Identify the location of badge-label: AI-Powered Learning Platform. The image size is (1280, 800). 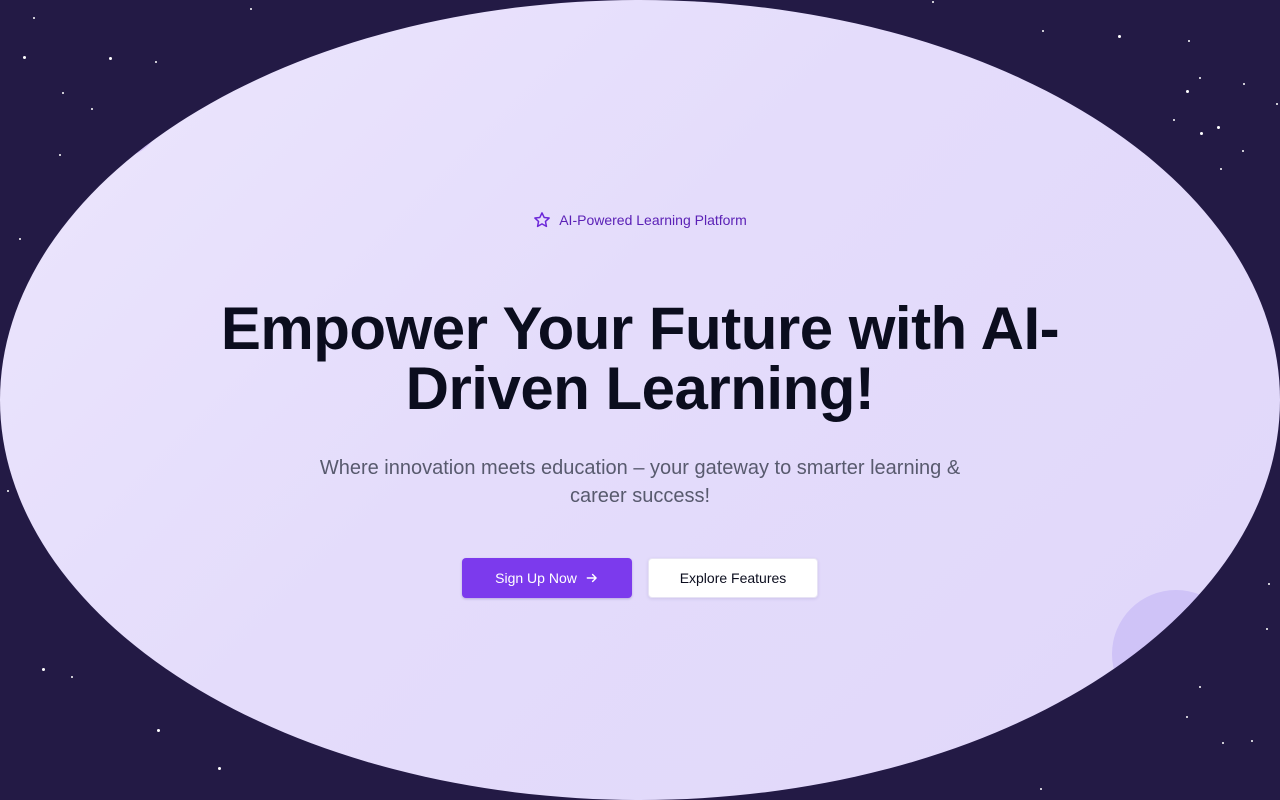
(653, 220).